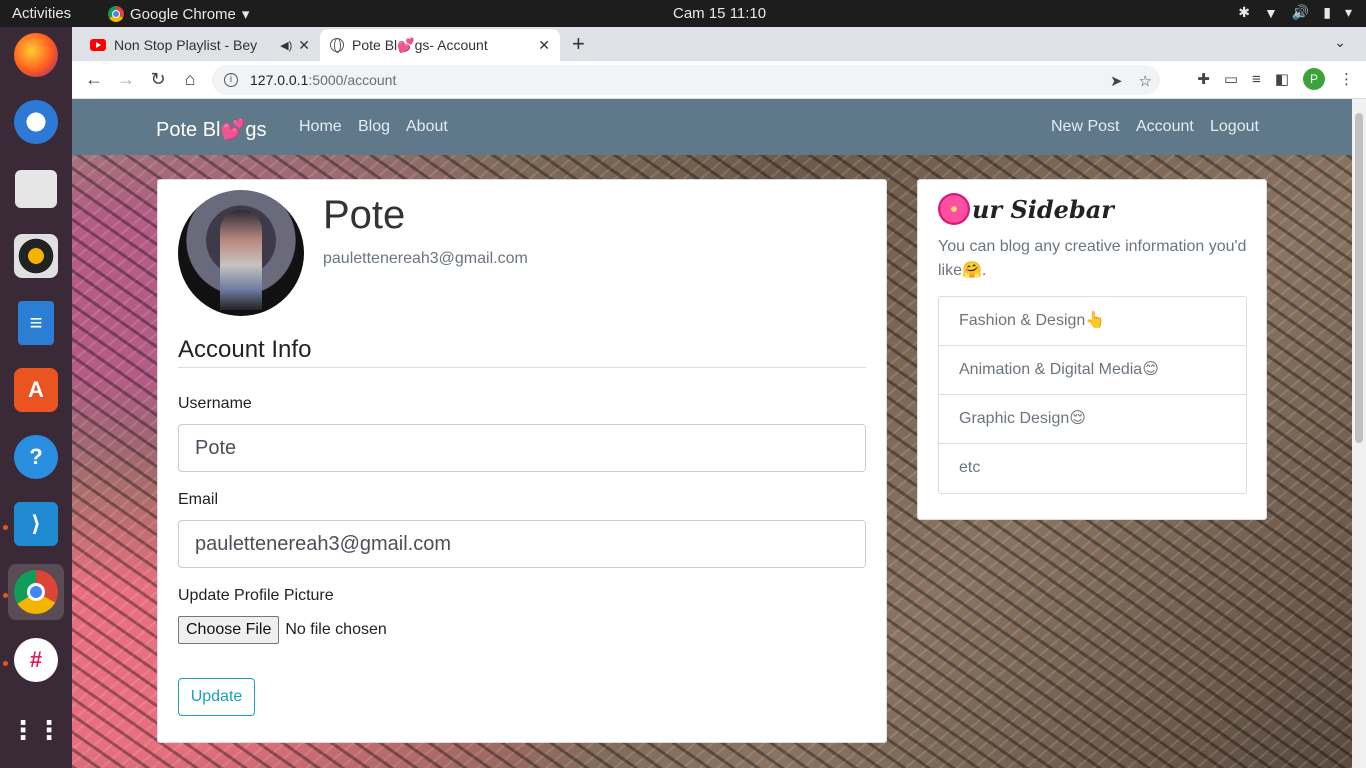 The height and width of the screenshot is (768, 1366). Describe the element at coordinates (241, 253) in the screenshot. I see `profile-picture` at that location.